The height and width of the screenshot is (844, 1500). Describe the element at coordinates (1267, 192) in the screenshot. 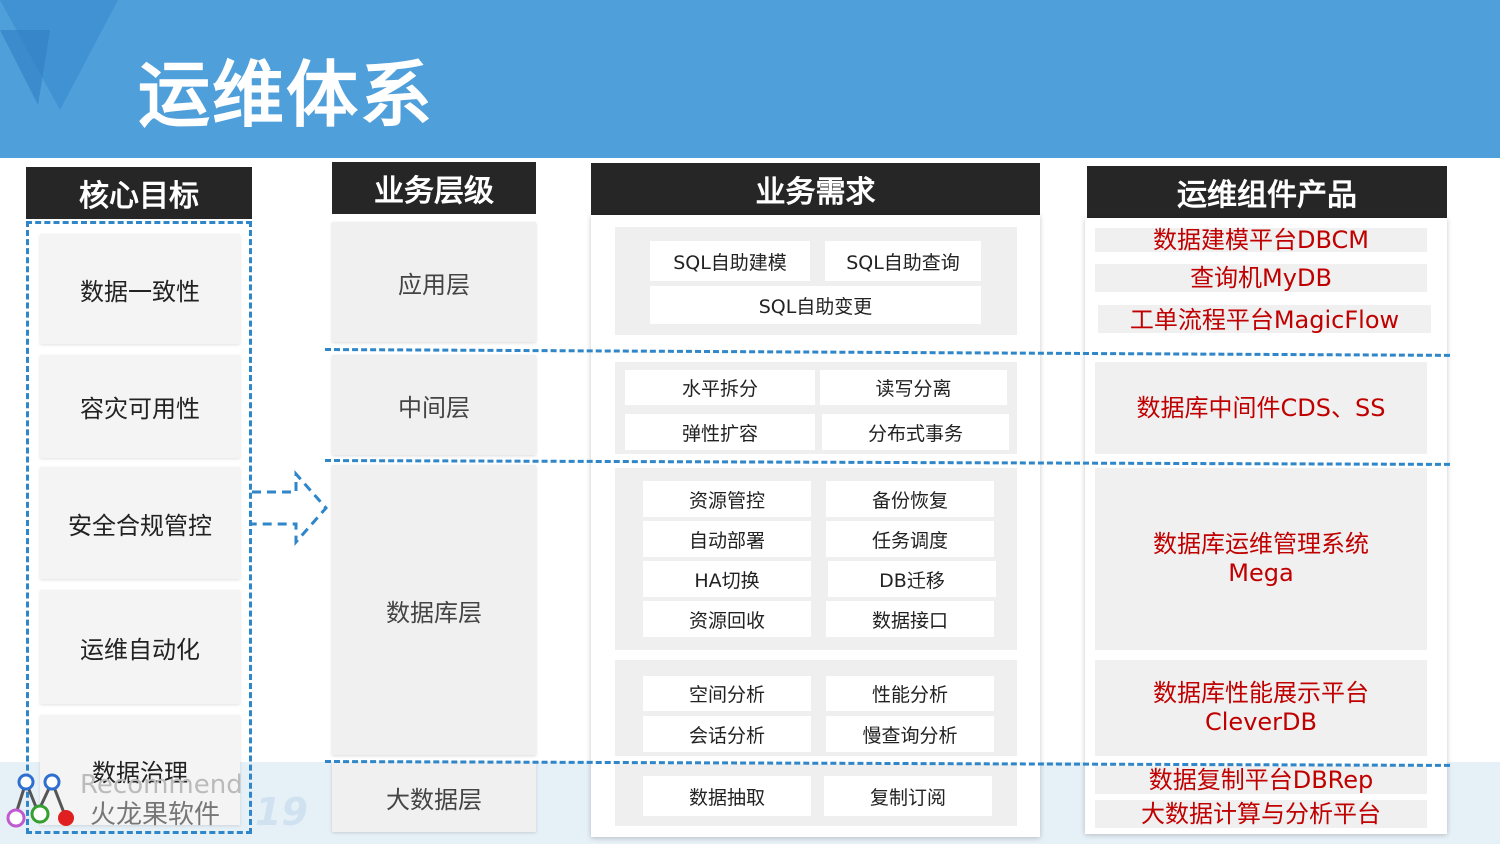

I see `header-products: 运维组件产品` at that location.